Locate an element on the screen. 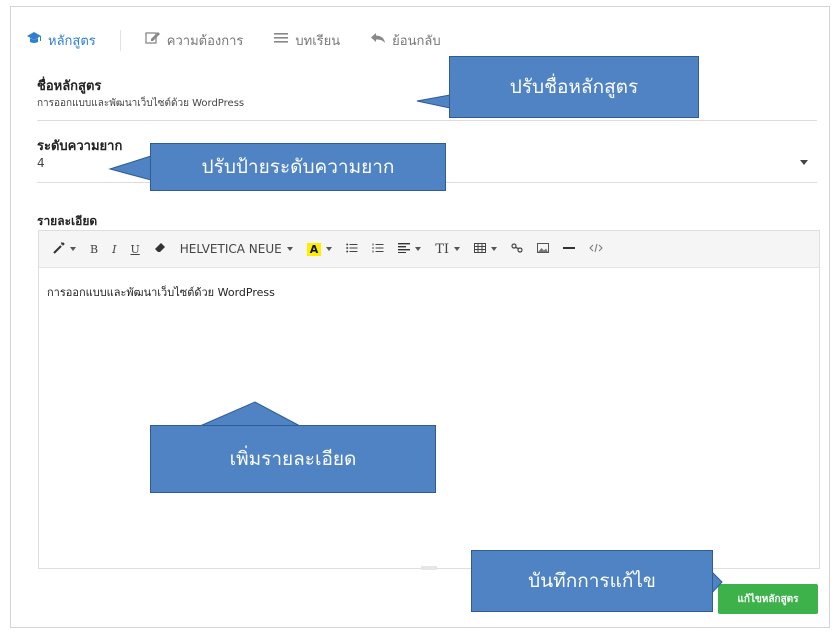  underline-icon: U is located at coordinates (135, 249).